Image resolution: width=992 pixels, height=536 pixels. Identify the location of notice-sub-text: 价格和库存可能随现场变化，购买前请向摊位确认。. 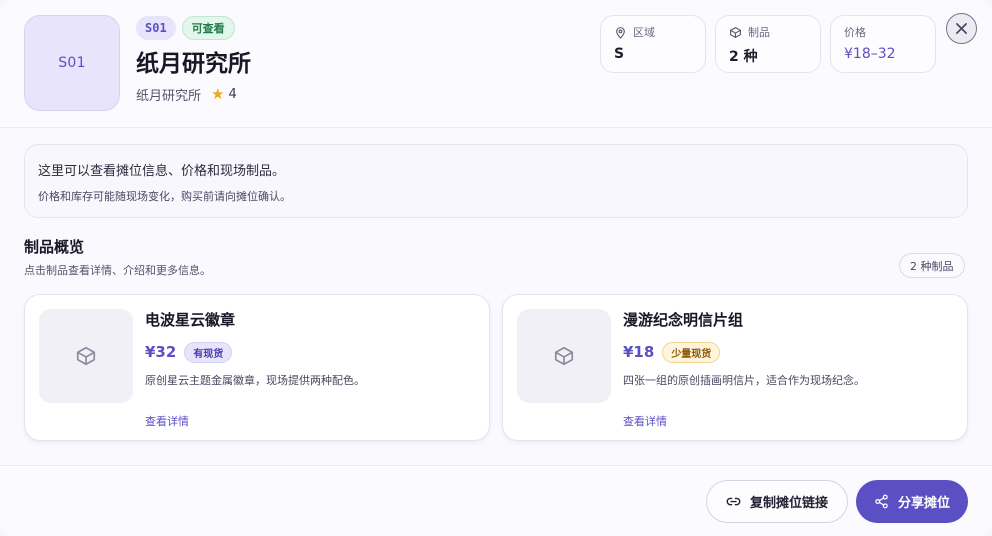
(164, 196).